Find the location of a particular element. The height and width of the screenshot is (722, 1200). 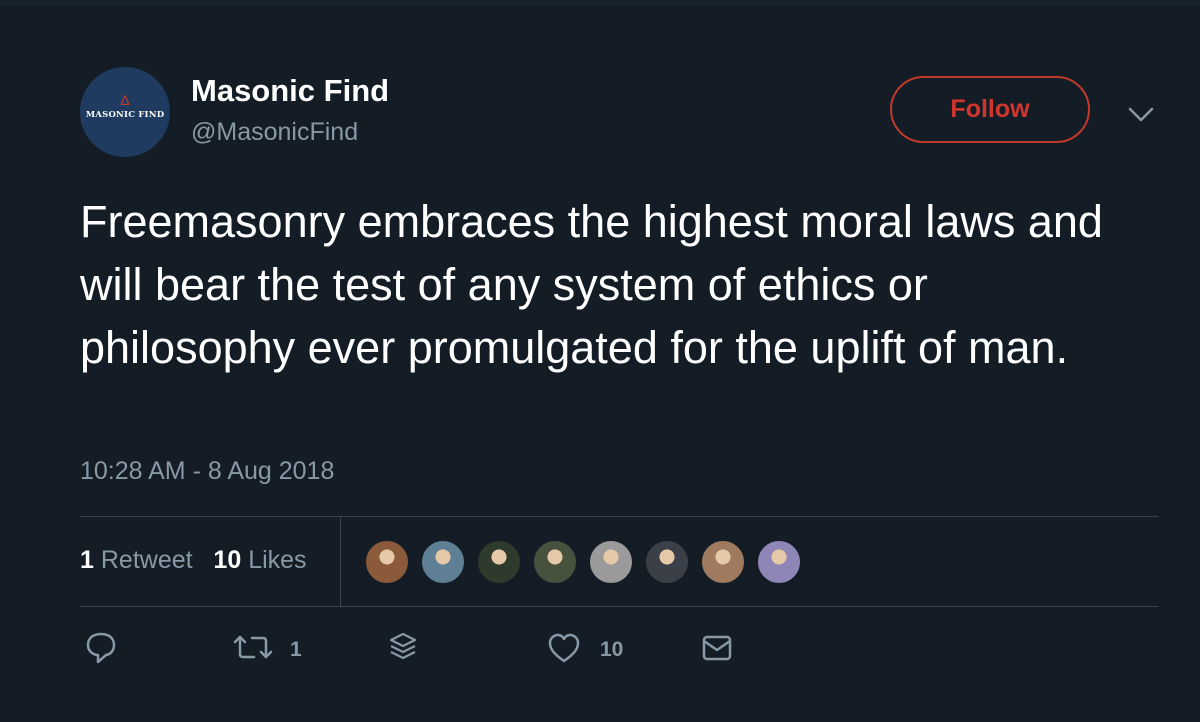

retweet-count: 1 is located at coordinates (87, 560).